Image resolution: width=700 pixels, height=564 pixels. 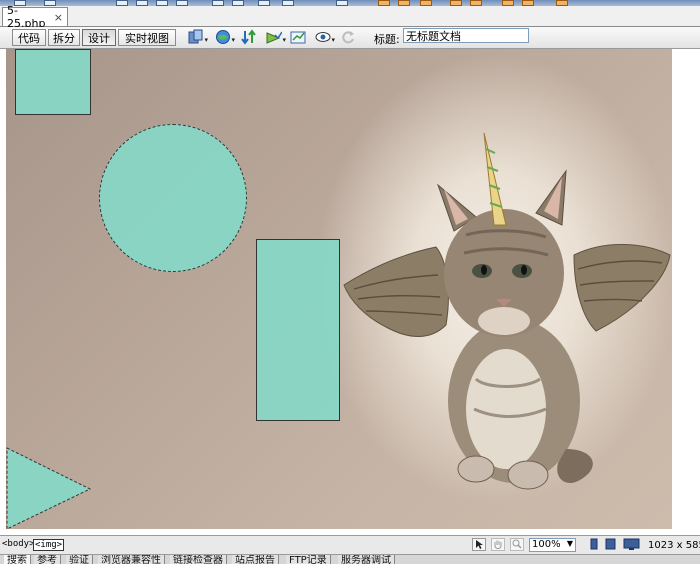 What do you see at coordinates (350, 544) in the screenshot?
I see `status-bar: <body> <img> 100% ▼ 1023 x 585` at bounding box center [350, 544].